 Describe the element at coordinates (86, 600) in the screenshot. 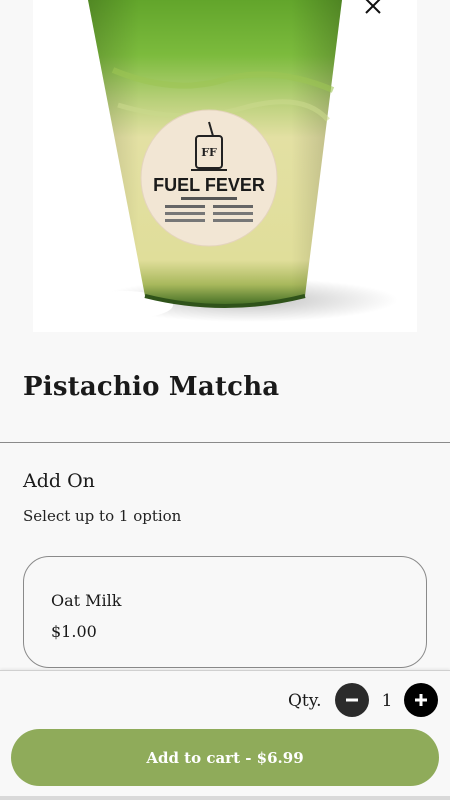

I see `addon-option-name: Oat Milk` at that location.